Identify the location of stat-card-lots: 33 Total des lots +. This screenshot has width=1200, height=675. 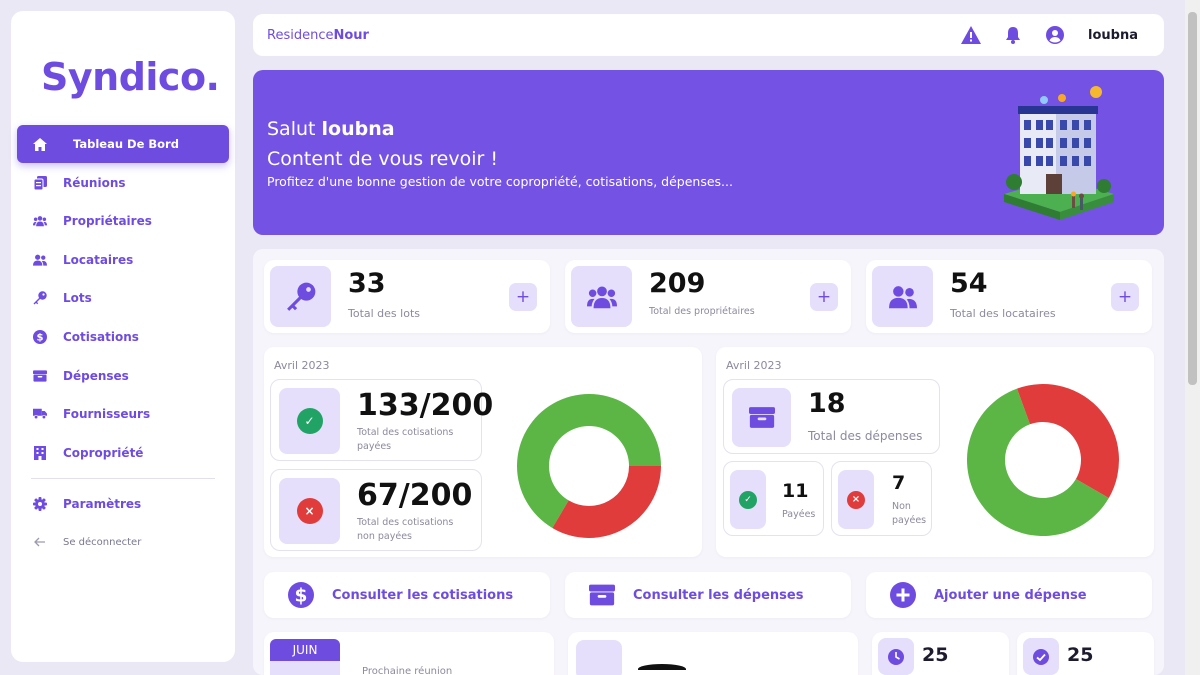
(407, 296).